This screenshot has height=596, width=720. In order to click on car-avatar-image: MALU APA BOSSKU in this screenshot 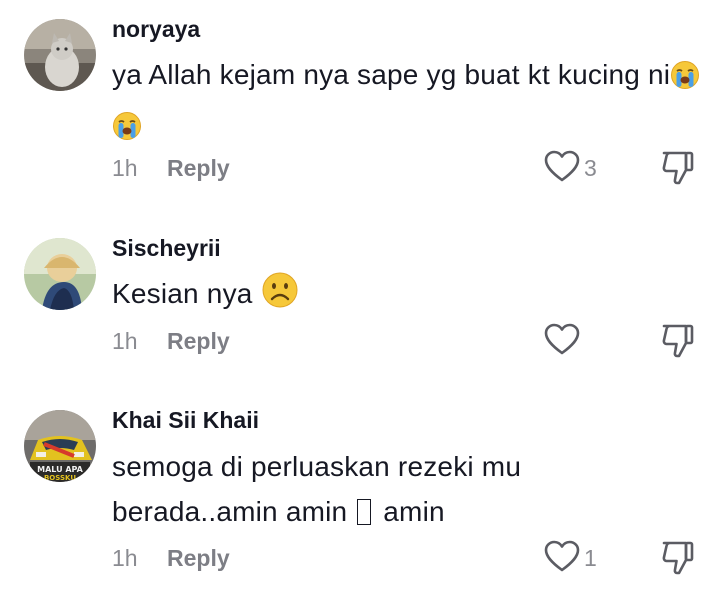, I will do `click(60, 446)`.